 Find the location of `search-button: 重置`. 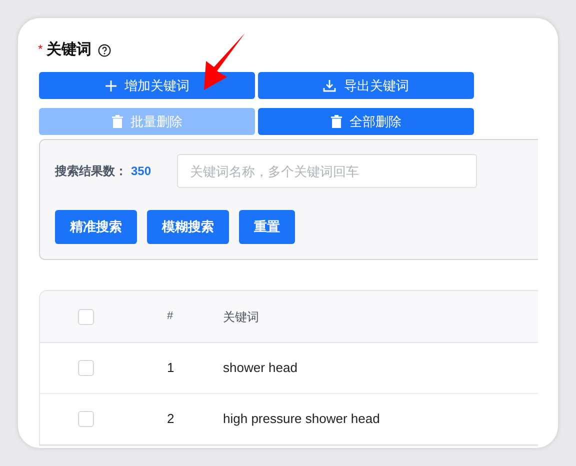

search-button: 重置 is located at coordinates (267, 227).